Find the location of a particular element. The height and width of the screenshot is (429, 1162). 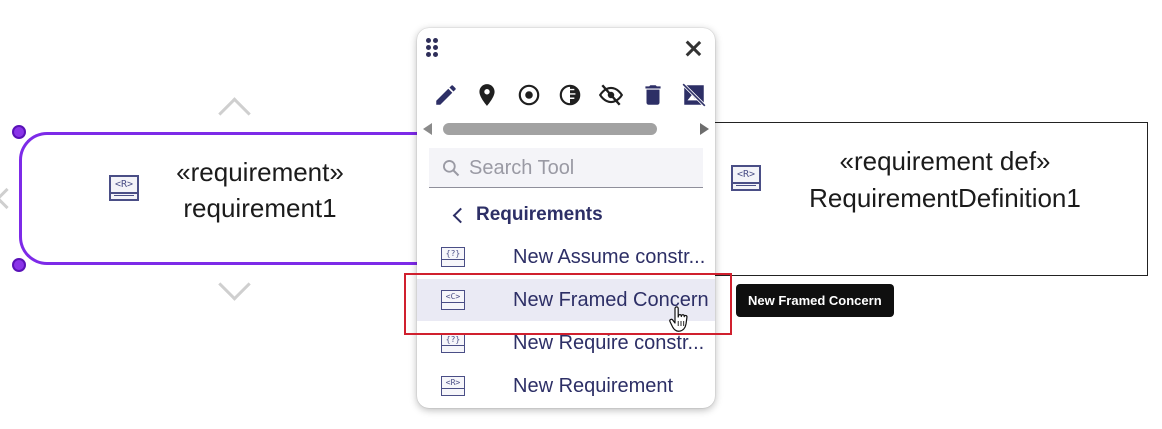

contrast-icon is located at coordinates (569, 95).